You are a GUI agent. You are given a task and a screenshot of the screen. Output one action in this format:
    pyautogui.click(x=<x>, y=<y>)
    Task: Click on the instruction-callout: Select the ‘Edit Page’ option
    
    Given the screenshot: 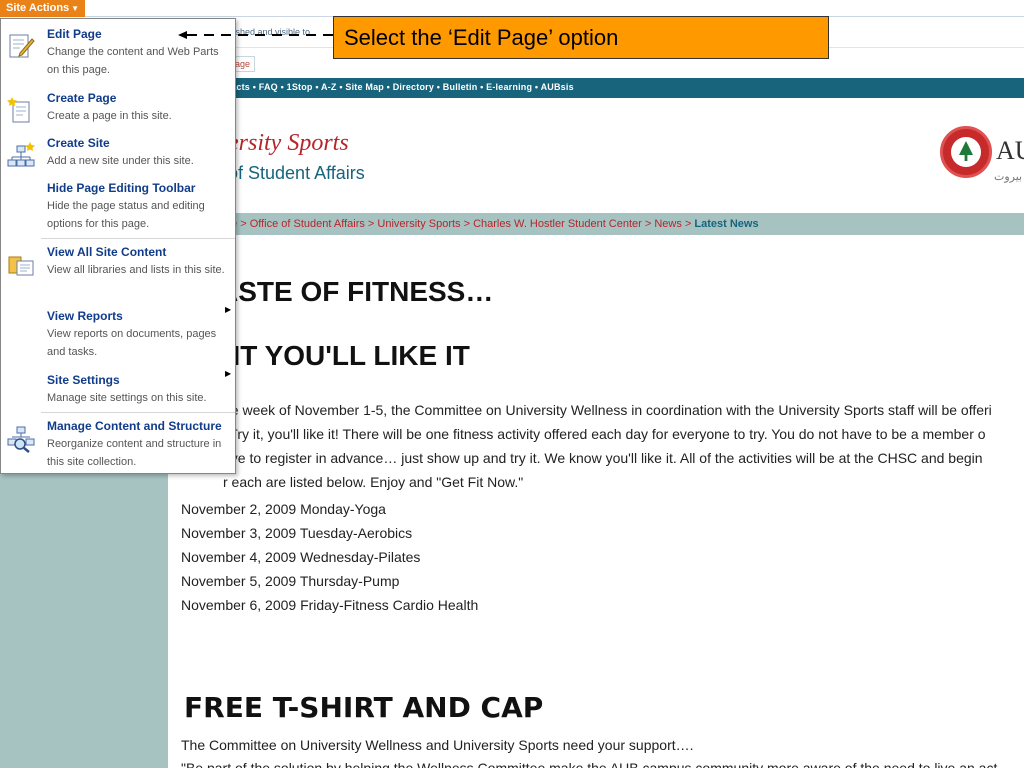 What is the action you would take?
    pyautogui.click(x=581, y=37)
    